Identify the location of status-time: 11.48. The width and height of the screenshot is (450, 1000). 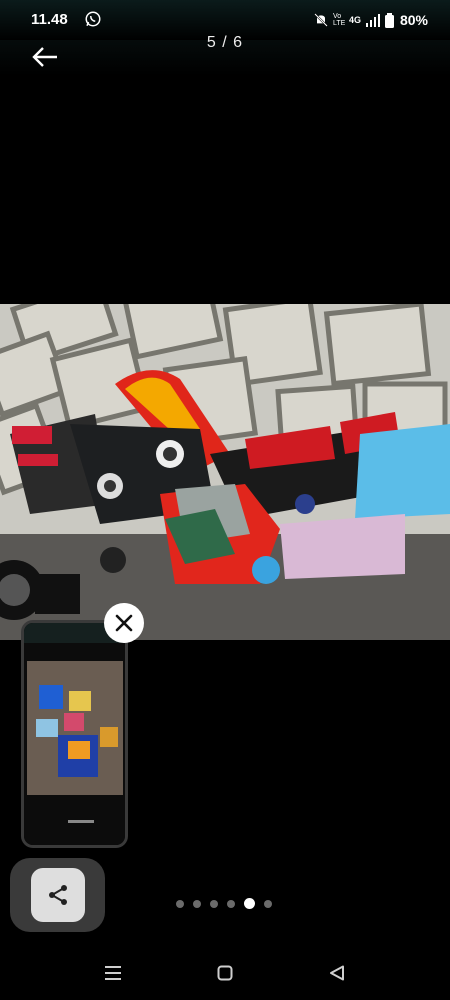
(49, 19).